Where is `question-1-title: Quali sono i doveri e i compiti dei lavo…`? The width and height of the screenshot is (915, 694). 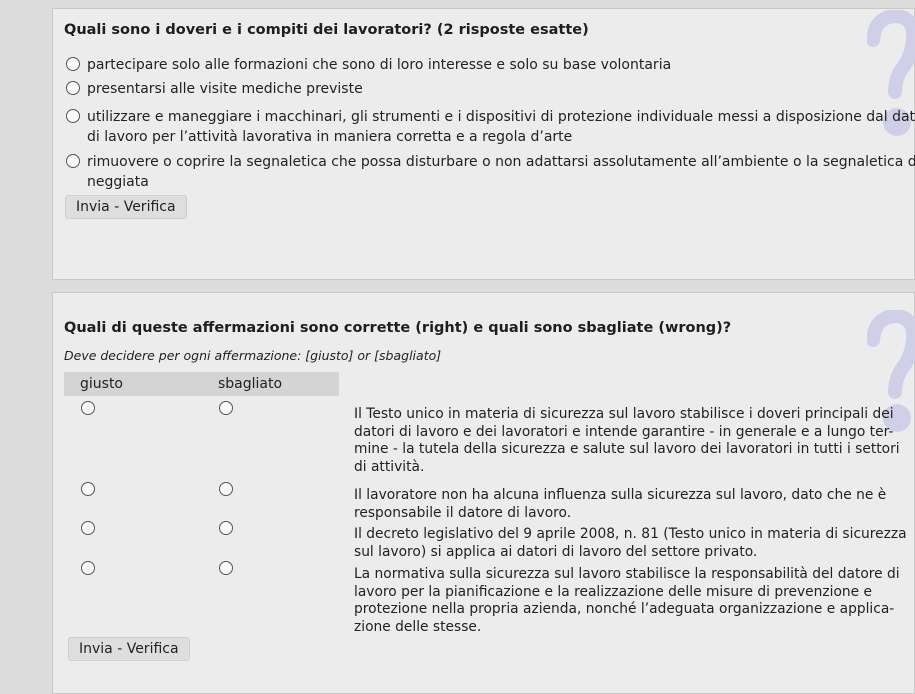
question-1-title: Quali sono i doveri e i compiti dei lavo… is located at coordinates (326, 30).